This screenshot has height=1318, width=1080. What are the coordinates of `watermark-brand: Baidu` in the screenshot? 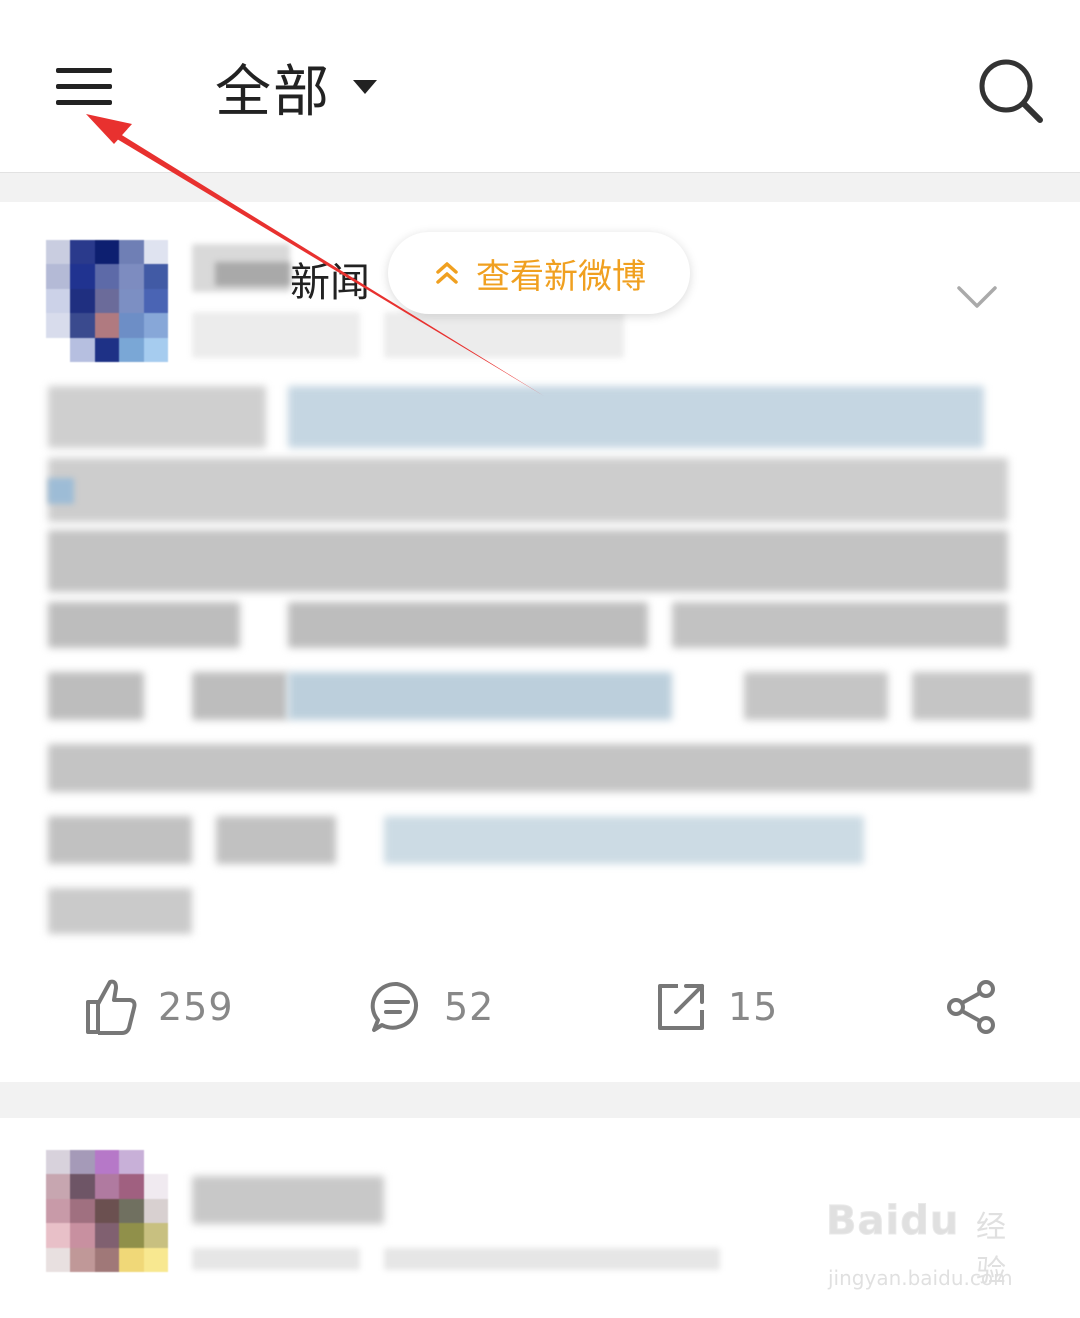 It's located at (892, 1221).